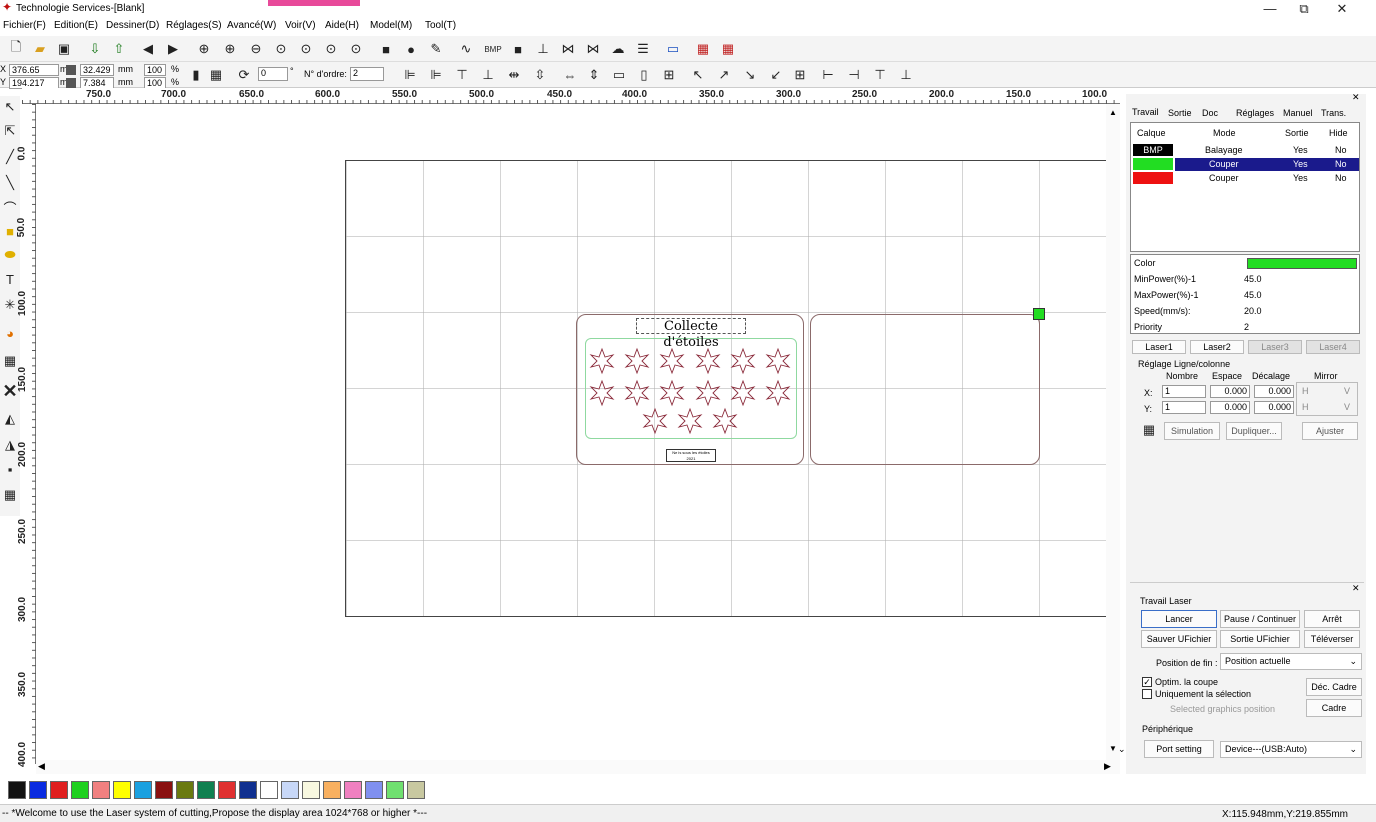 The width and height of the screenshot is (1376, 822). What do you see at coordinates (10, 207) in the screenshot?
I see `curve-draw-icon: ⌒` at bounding box center [10, 207].